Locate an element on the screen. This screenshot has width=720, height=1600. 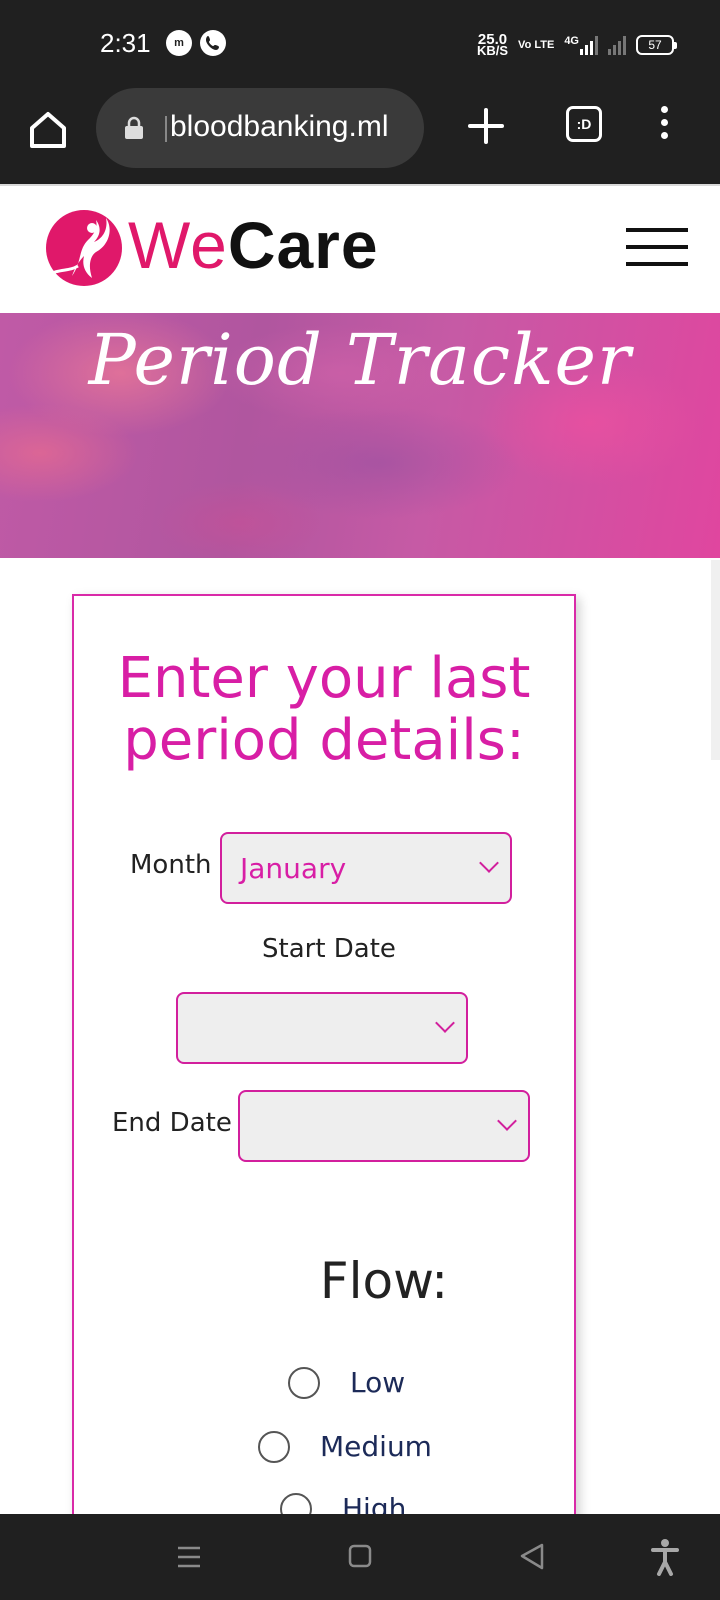
accessibility-icon is located at coordinates (665, 1557).